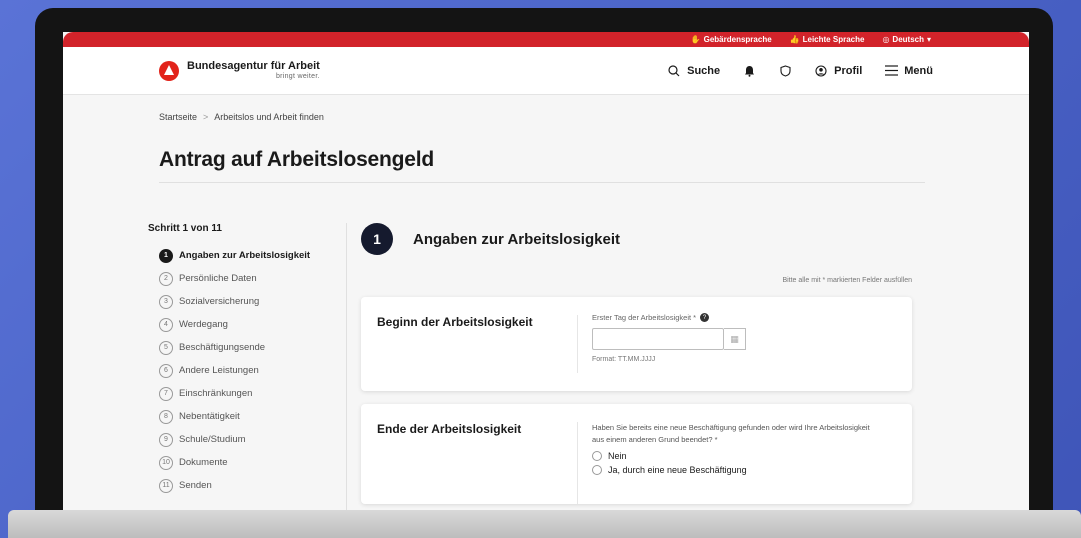 This screenshot has width=1081, height=538. Describe the element at coordinates (166, 347) in the screenshot. I see `step-number-icon: 5` at that location.